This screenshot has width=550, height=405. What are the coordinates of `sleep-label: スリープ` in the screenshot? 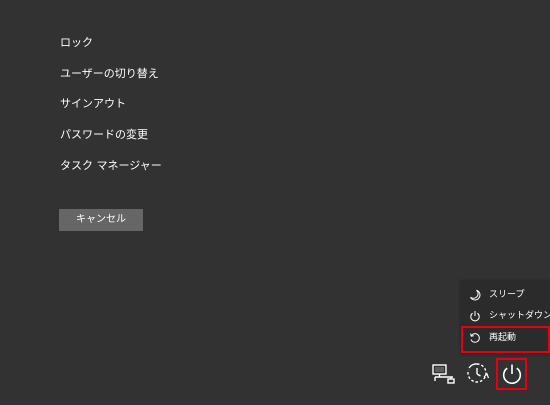 It's located at (507, 295).